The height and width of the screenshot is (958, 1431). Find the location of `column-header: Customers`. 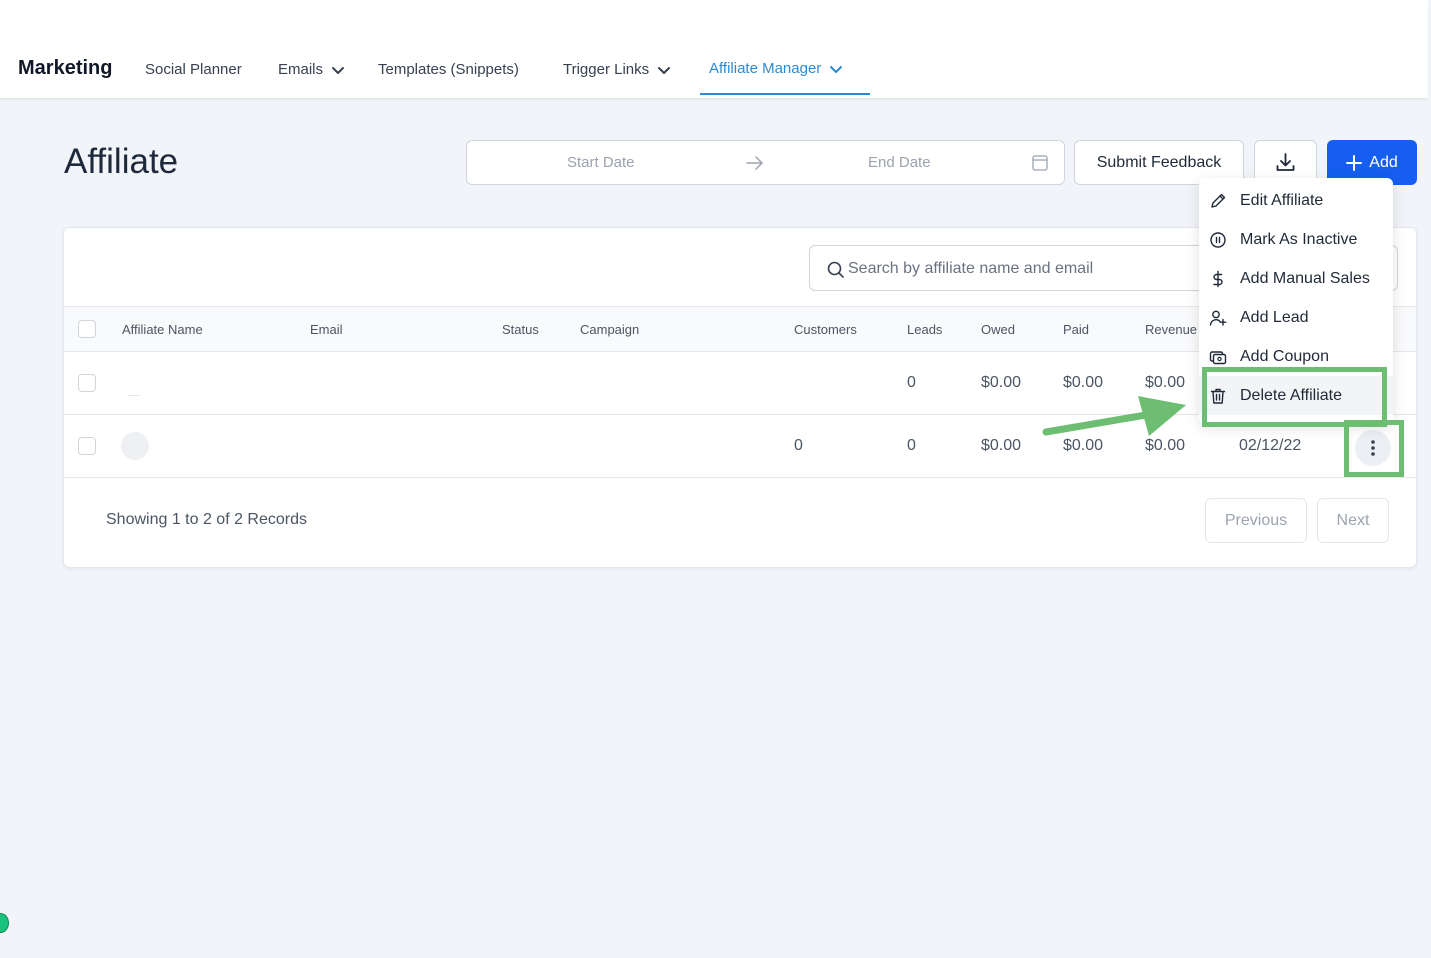

column-header: Customers is located at coordinates (825, 329).